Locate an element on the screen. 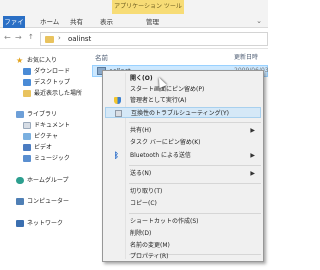  up-arrow-icon: ↑ is located at coordinates (31, 37).